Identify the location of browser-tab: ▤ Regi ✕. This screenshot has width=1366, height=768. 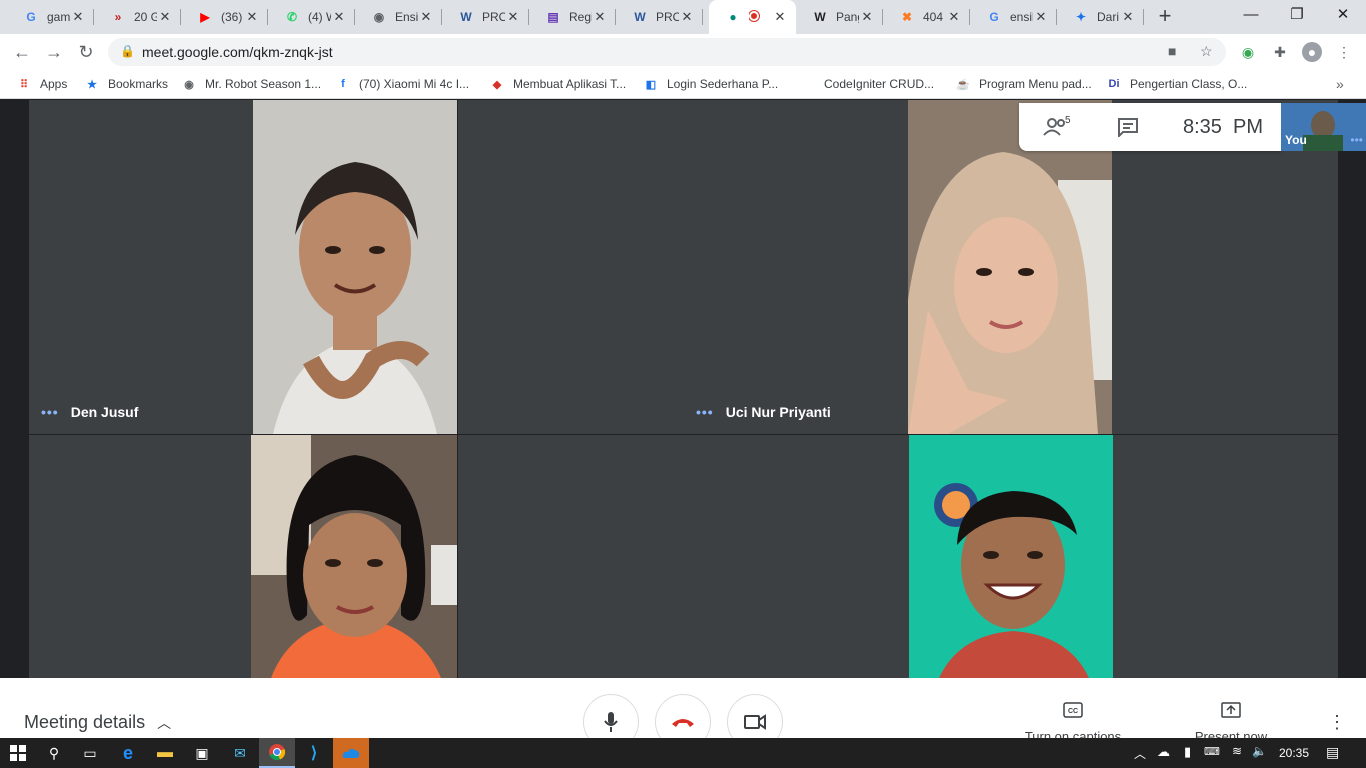
(572, 17).